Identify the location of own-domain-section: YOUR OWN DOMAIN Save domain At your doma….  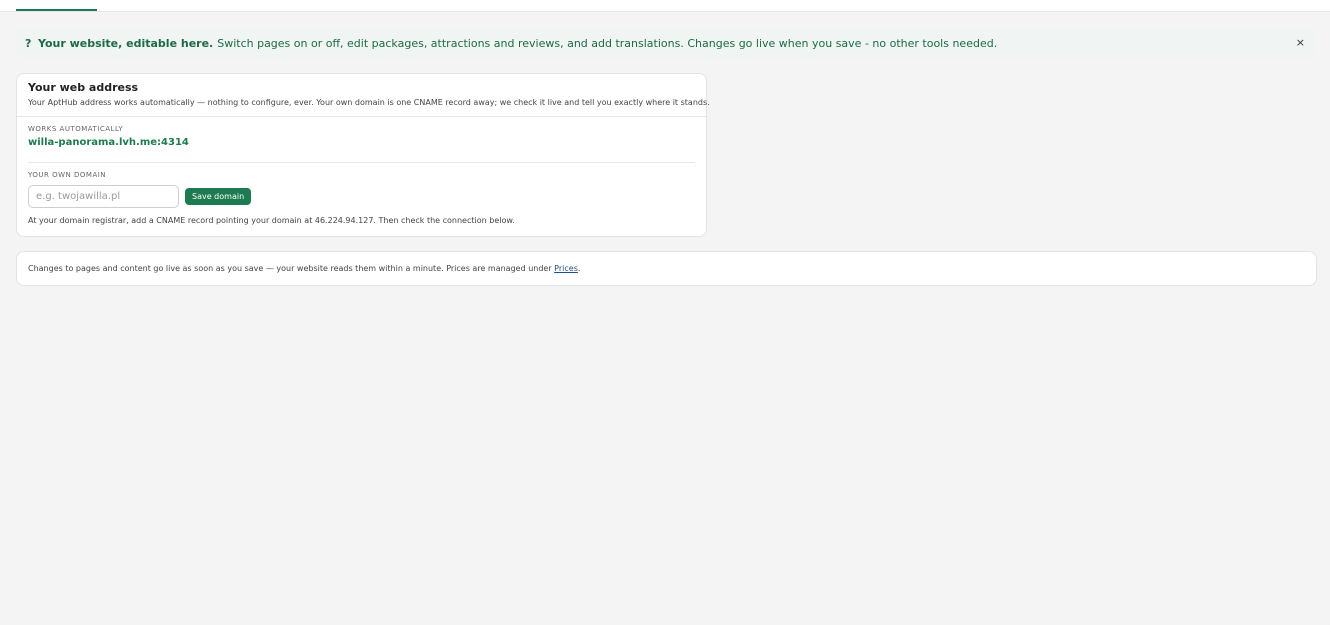
(361, 195).